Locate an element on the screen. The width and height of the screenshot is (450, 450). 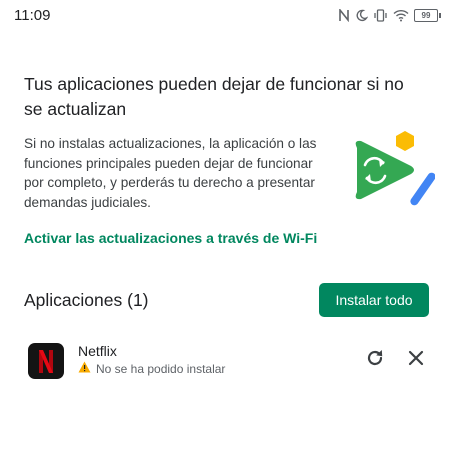
warning-icon is located at coordinates (84, 368).